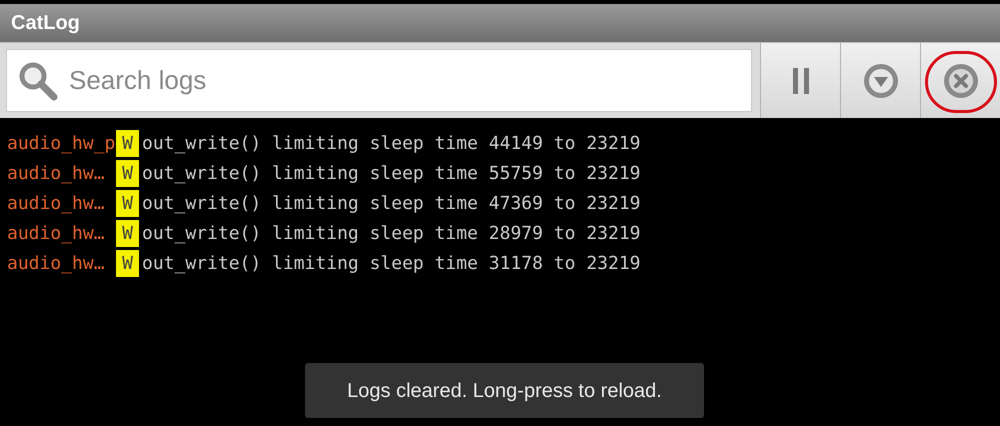  I want to click on log-tag: audio_hw_p, so click(61, 143).